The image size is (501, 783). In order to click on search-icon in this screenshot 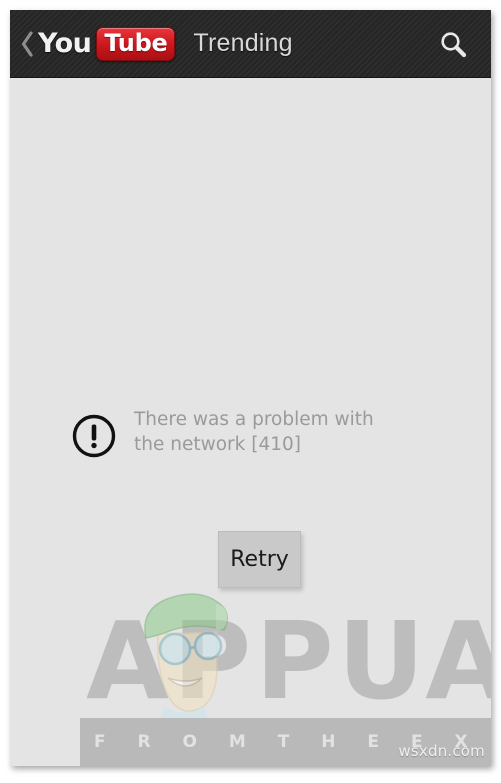, I will do `click(454, 44)`.